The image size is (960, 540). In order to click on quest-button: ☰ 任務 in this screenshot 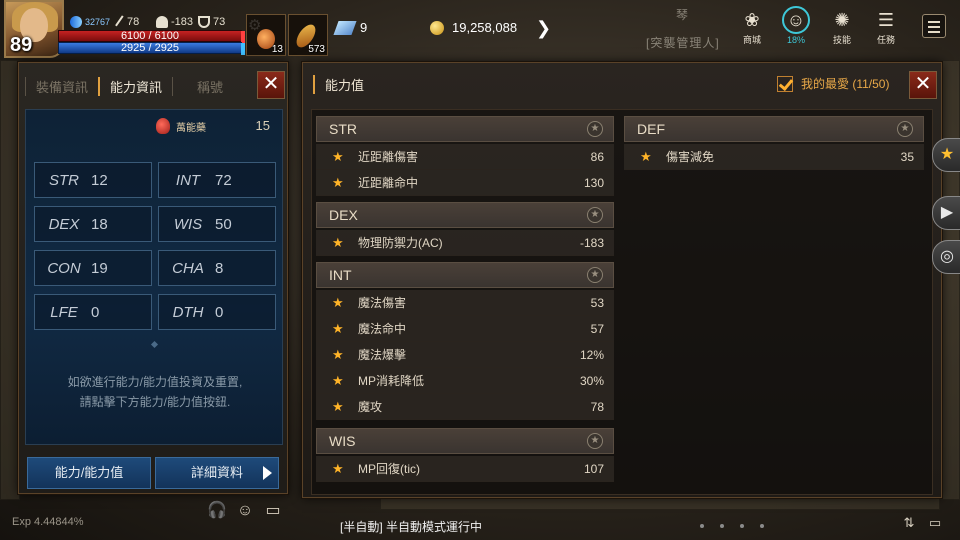, I will do `click(886, 27)`.